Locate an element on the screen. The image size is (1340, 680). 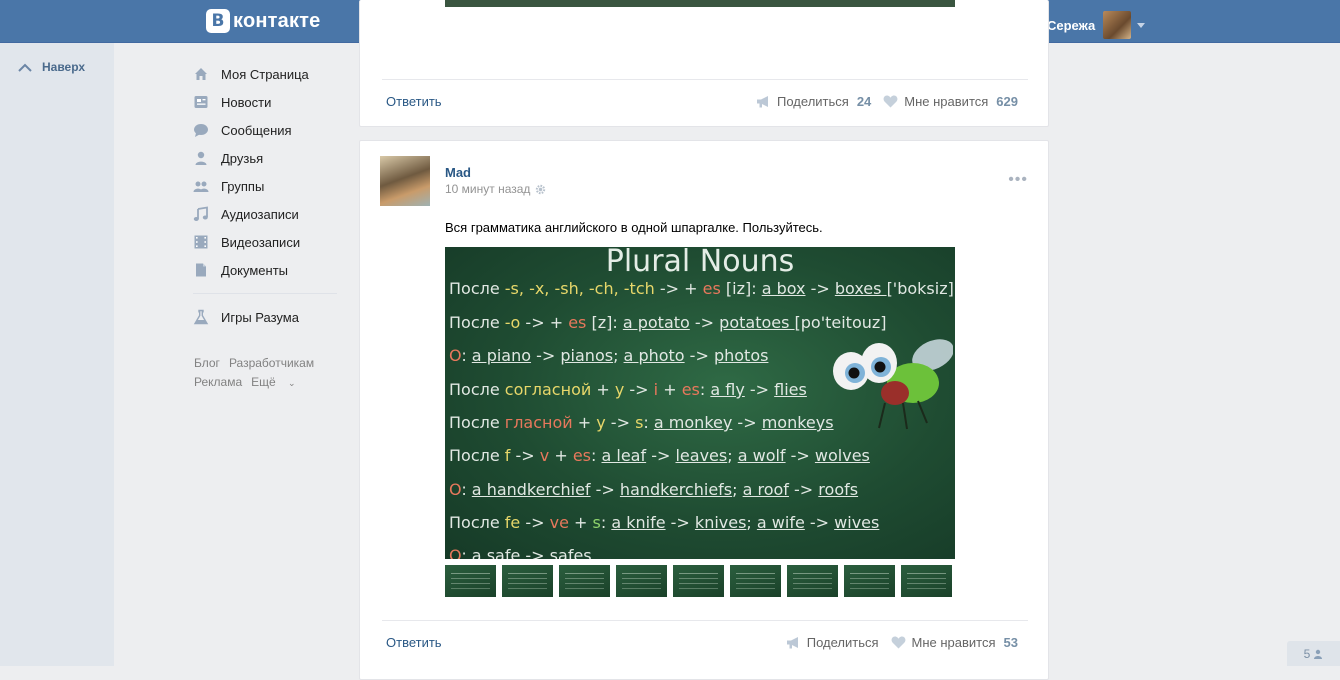
sidebar-item-my-page: Моя Страница is located at coordinates (268, 74).